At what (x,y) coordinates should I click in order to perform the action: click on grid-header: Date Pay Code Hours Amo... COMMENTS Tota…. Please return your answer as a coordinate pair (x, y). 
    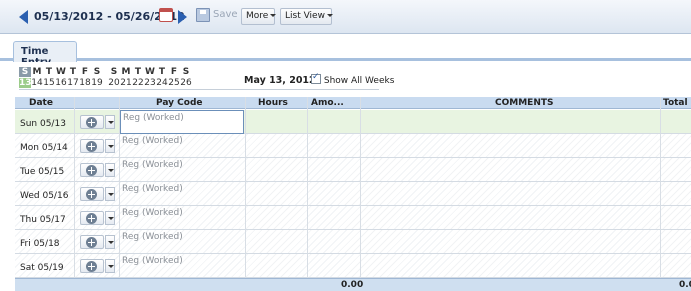
    Looking at the image, I should click on (353, 103).